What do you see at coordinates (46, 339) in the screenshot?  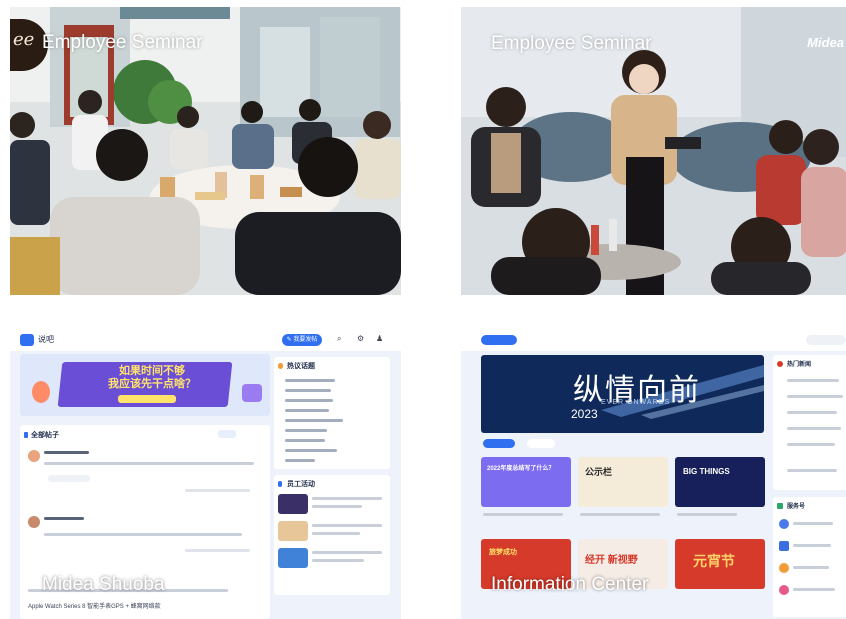 I see `shuoba-logo-text: 说吧` at bounding box center [46, 339].